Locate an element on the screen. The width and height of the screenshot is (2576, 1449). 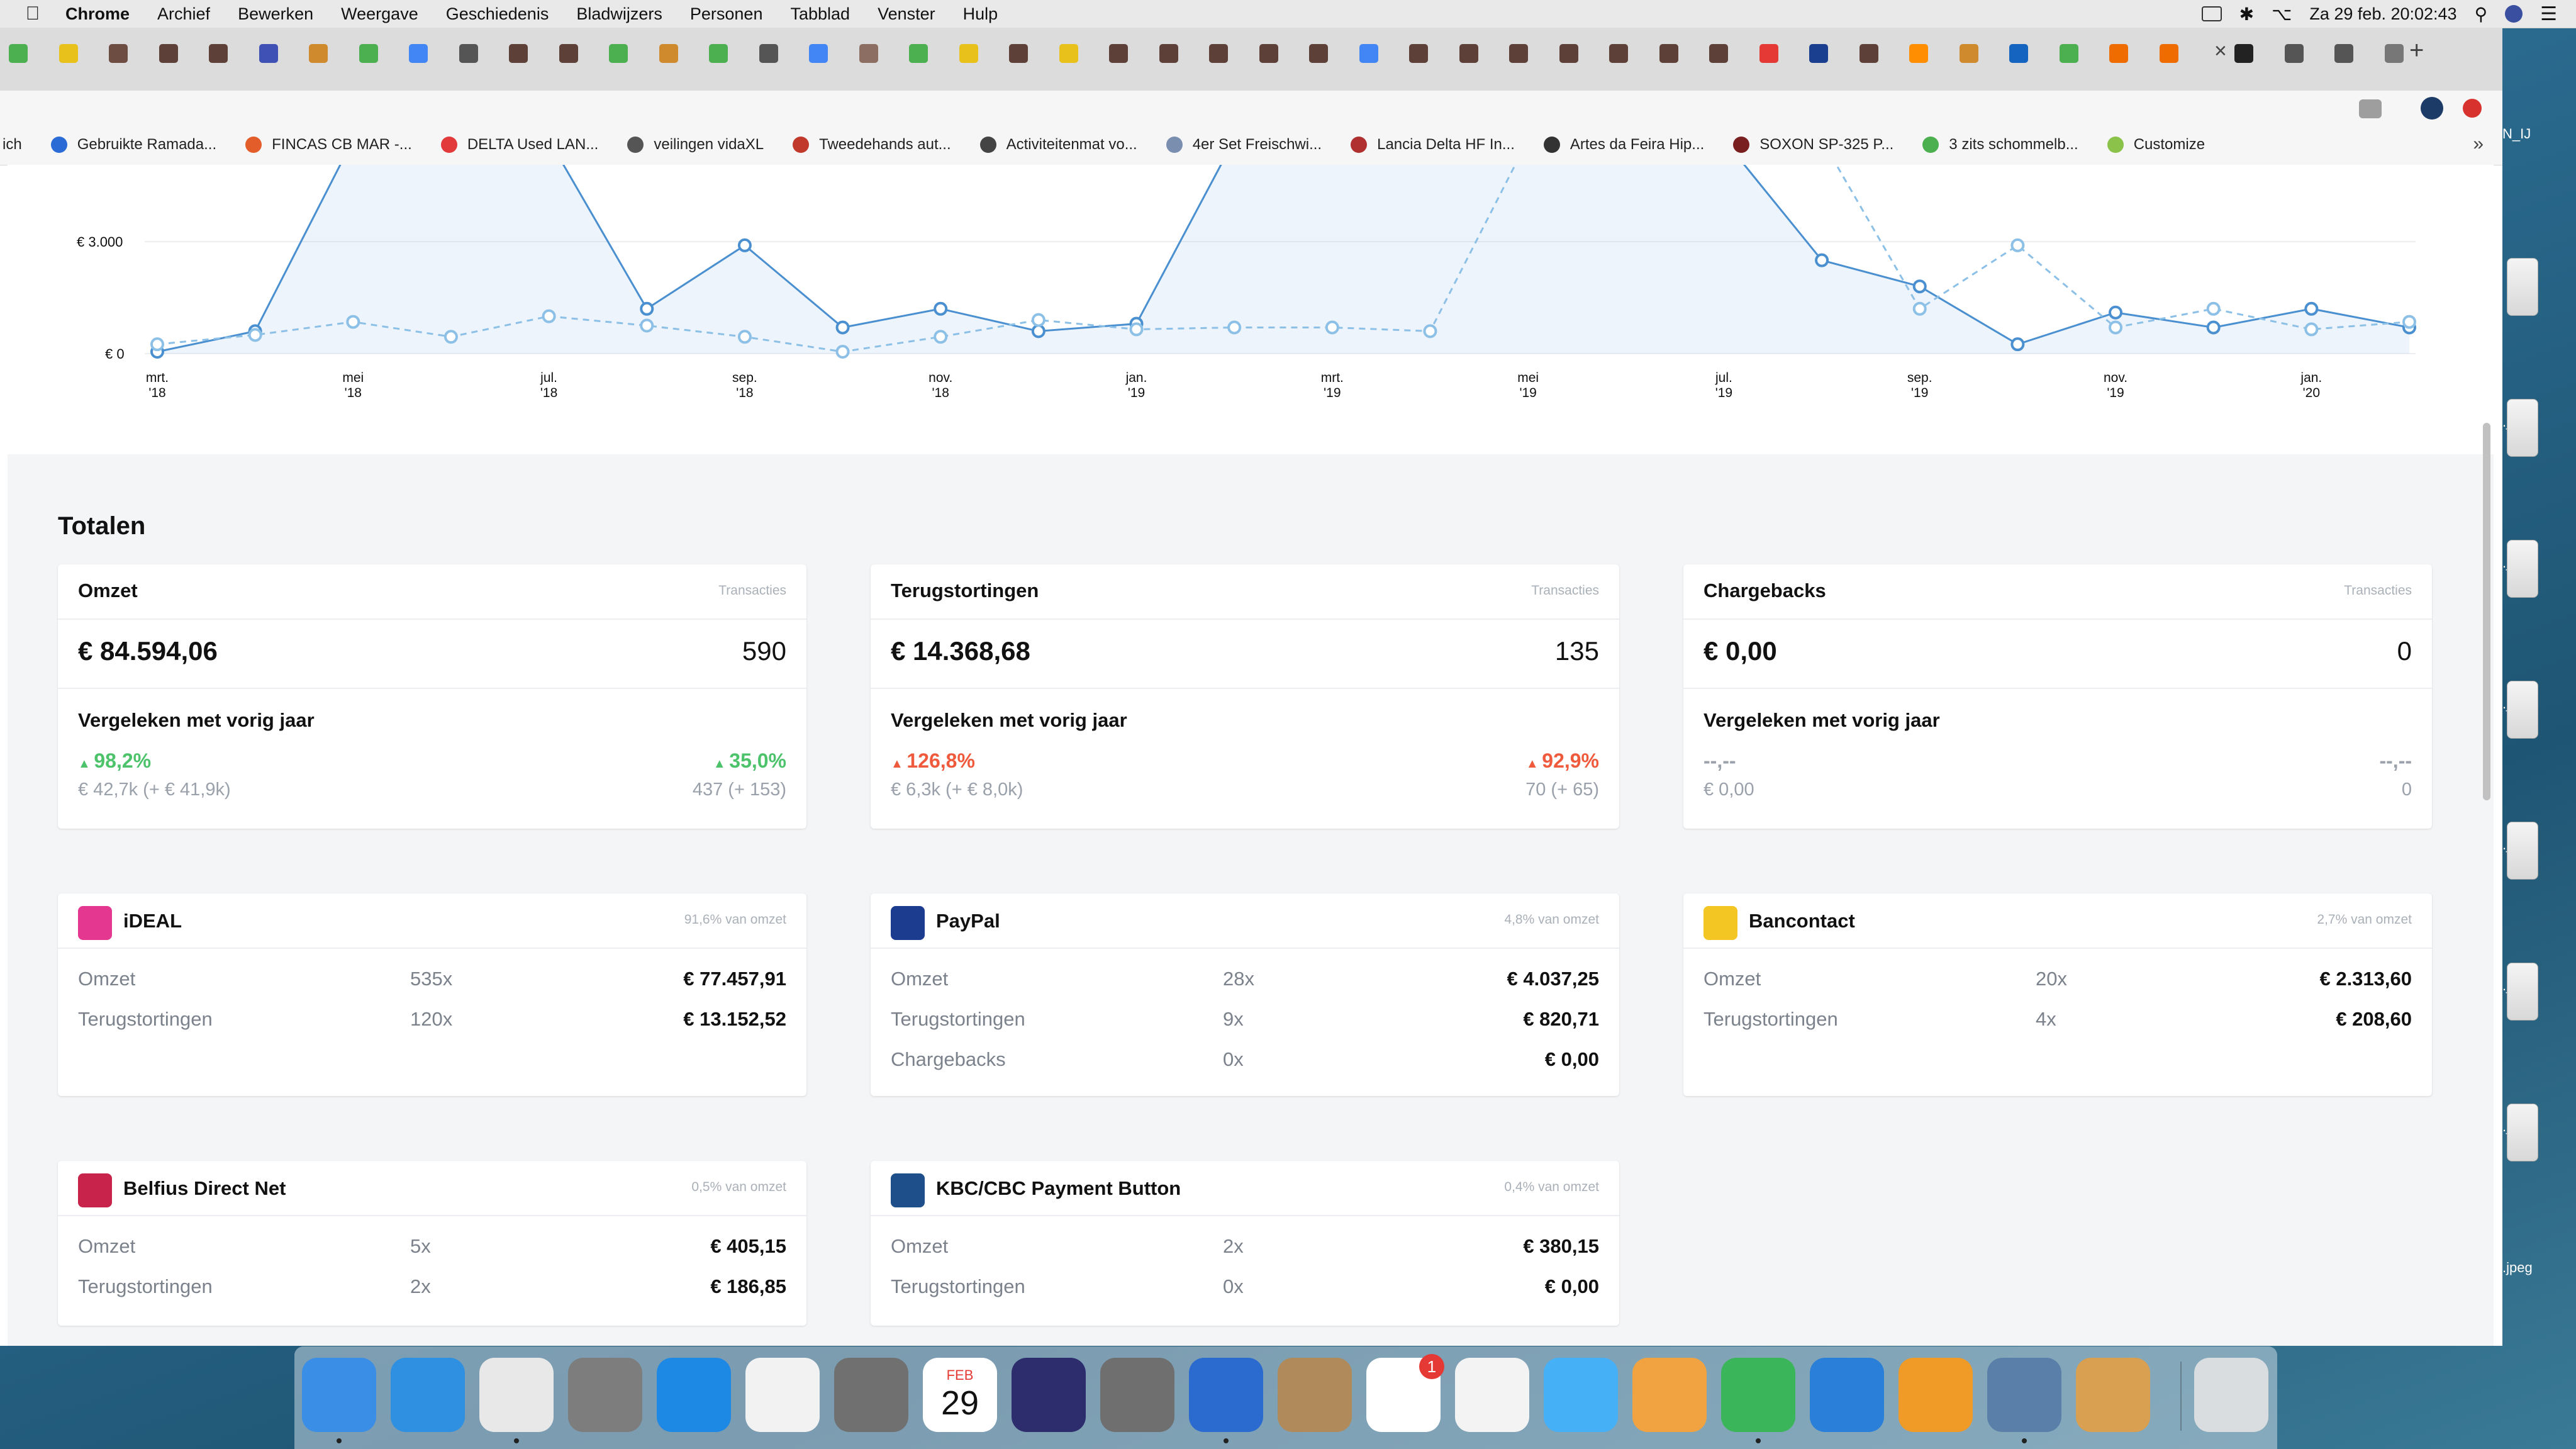
finder-icon is located at coordinates (339, 1395).